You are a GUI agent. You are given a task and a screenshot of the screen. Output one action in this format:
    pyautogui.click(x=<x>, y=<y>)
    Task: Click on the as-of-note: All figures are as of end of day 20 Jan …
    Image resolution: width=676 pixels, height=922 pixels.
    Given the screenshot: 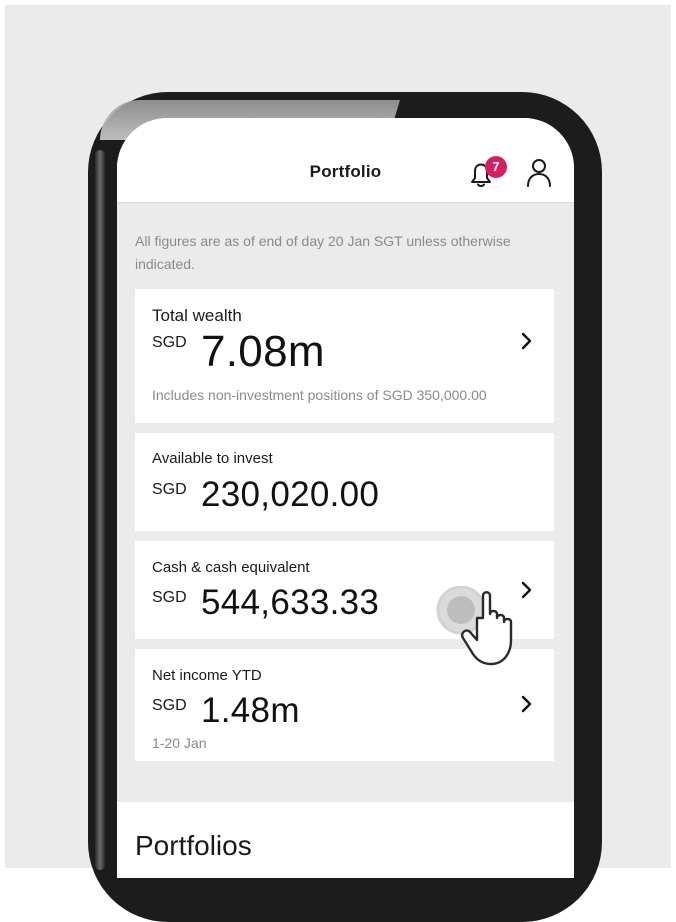 What is the action you would take?
    pyautogui.click(x=323, y=252)
    